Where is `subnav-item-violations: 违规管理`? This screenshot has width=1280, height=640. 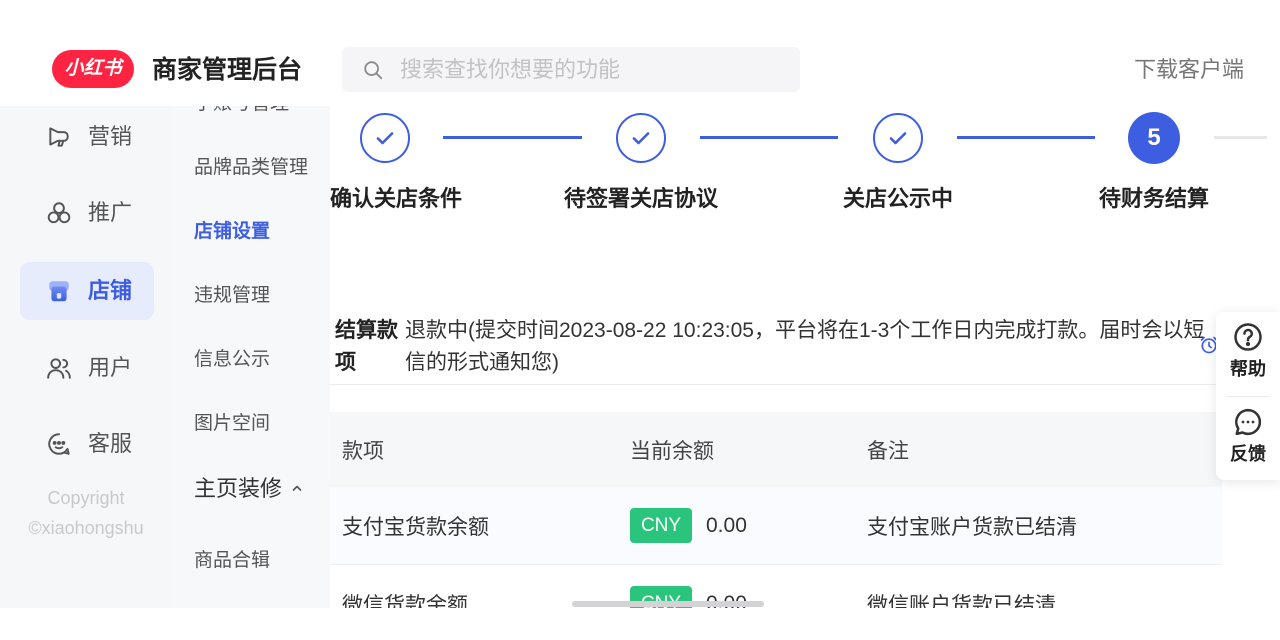
subnav-item-violations: 违规管理 is located at coordinates (232, 296).